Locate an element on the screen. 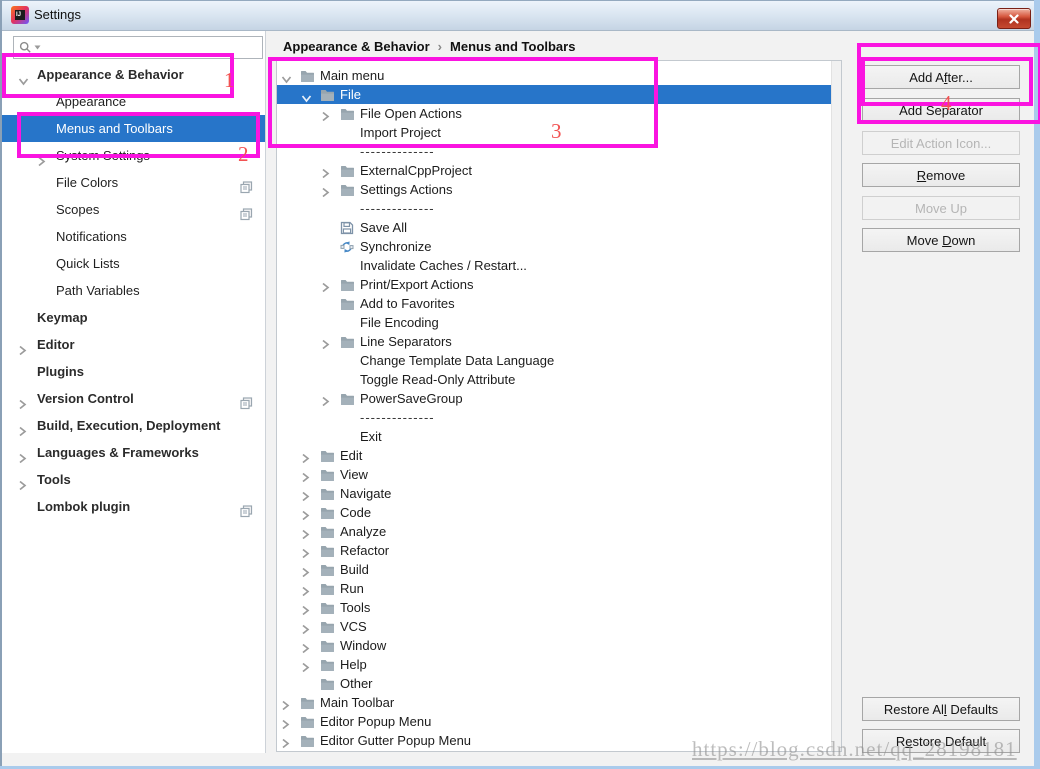 The image size is (1040, 769). tree-row-label: Help is located at coordinates (353, 664).